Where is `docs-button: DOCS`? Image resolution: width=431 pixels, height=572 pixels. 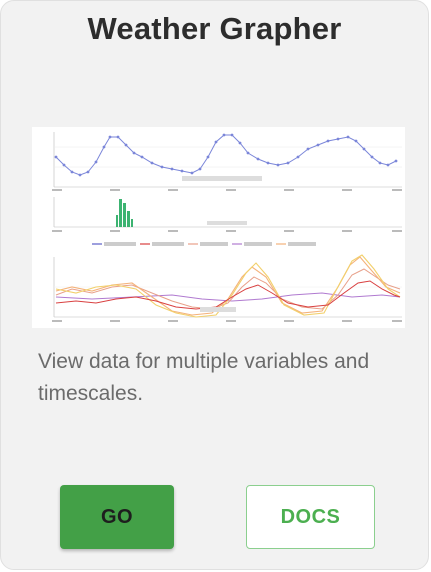
docs-button: DOCS is located at coordinates (310, 517).